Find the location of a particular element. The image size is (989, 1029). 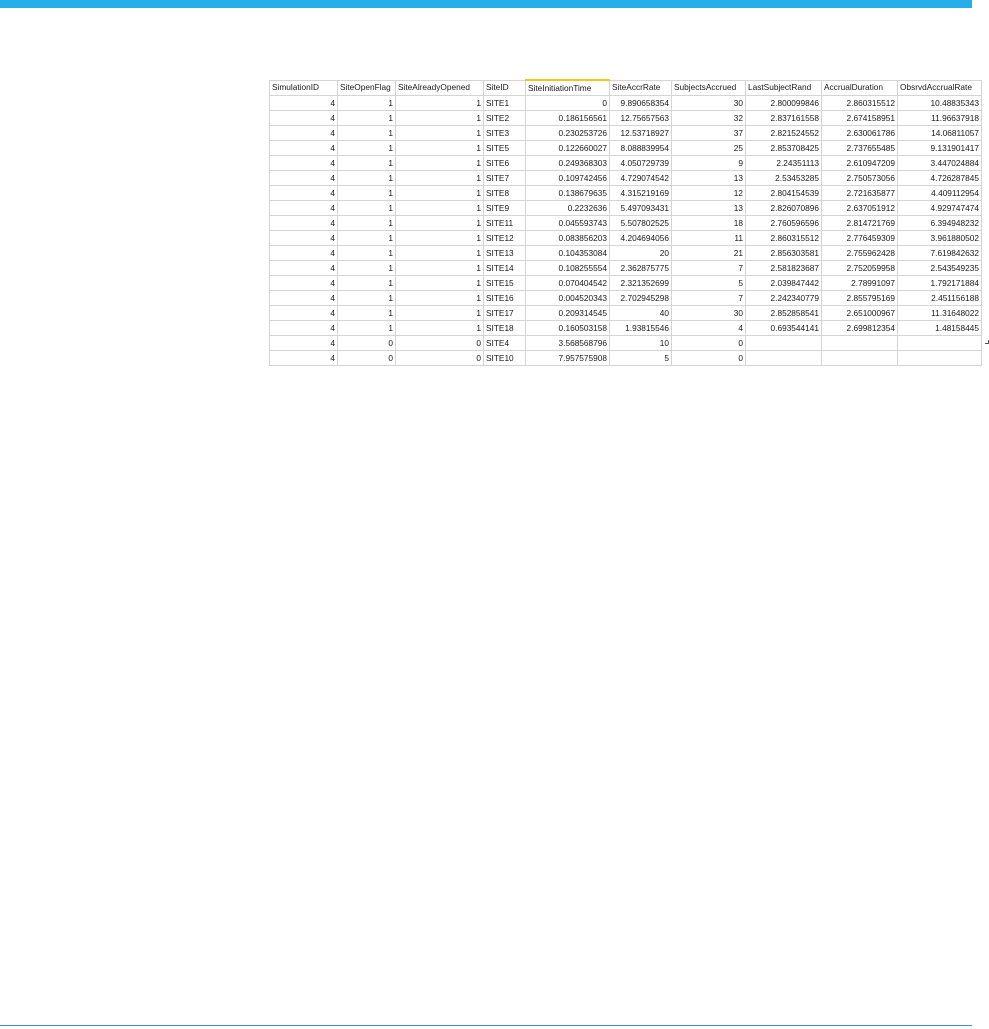

cell-accrualduration: 2.855795169 is located at coordinates (859, 298).